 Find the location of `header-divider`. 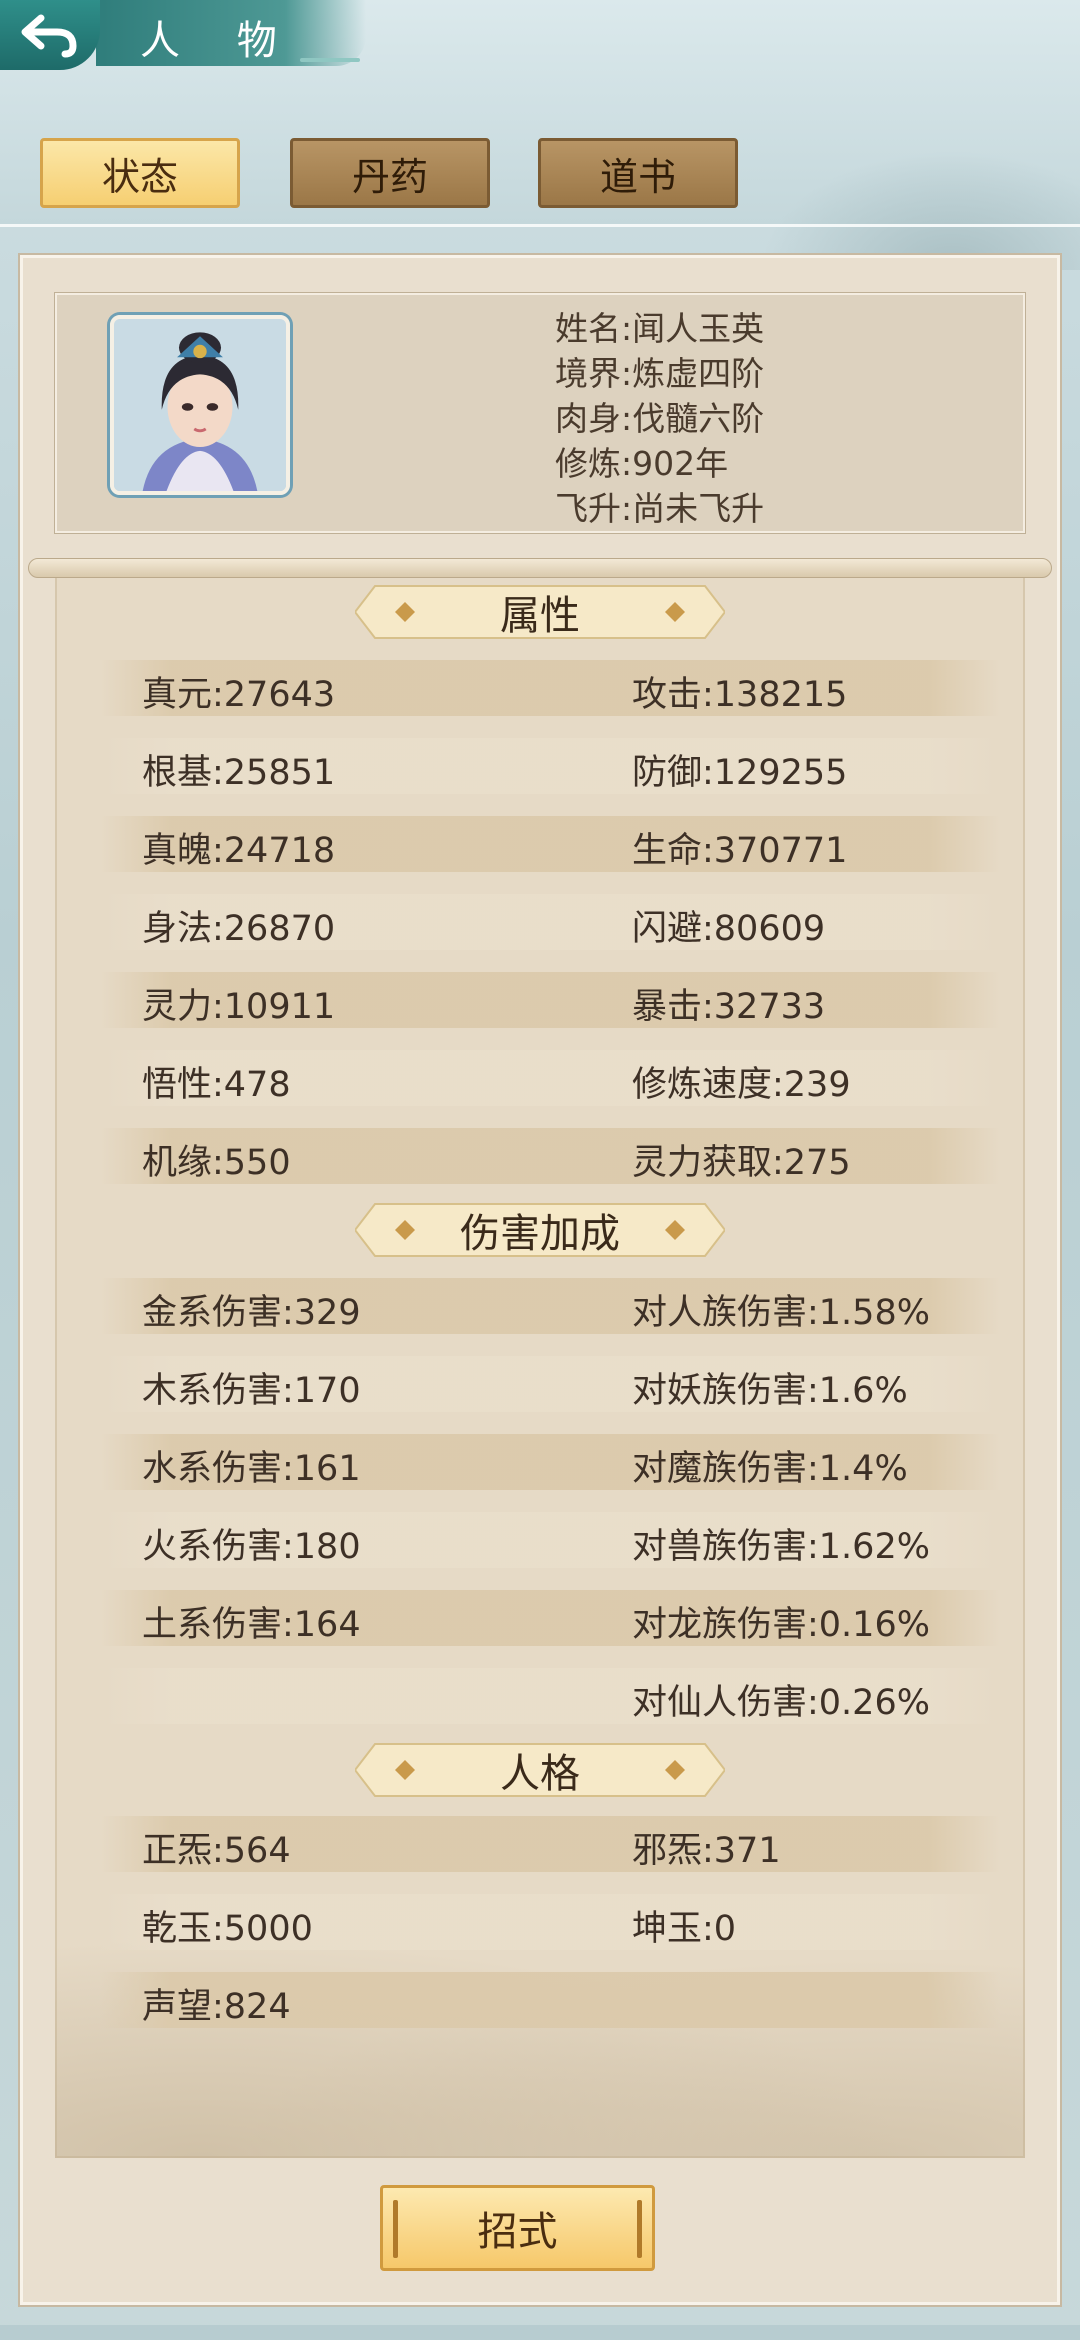

header-divider is located at coordinates (540, 225).